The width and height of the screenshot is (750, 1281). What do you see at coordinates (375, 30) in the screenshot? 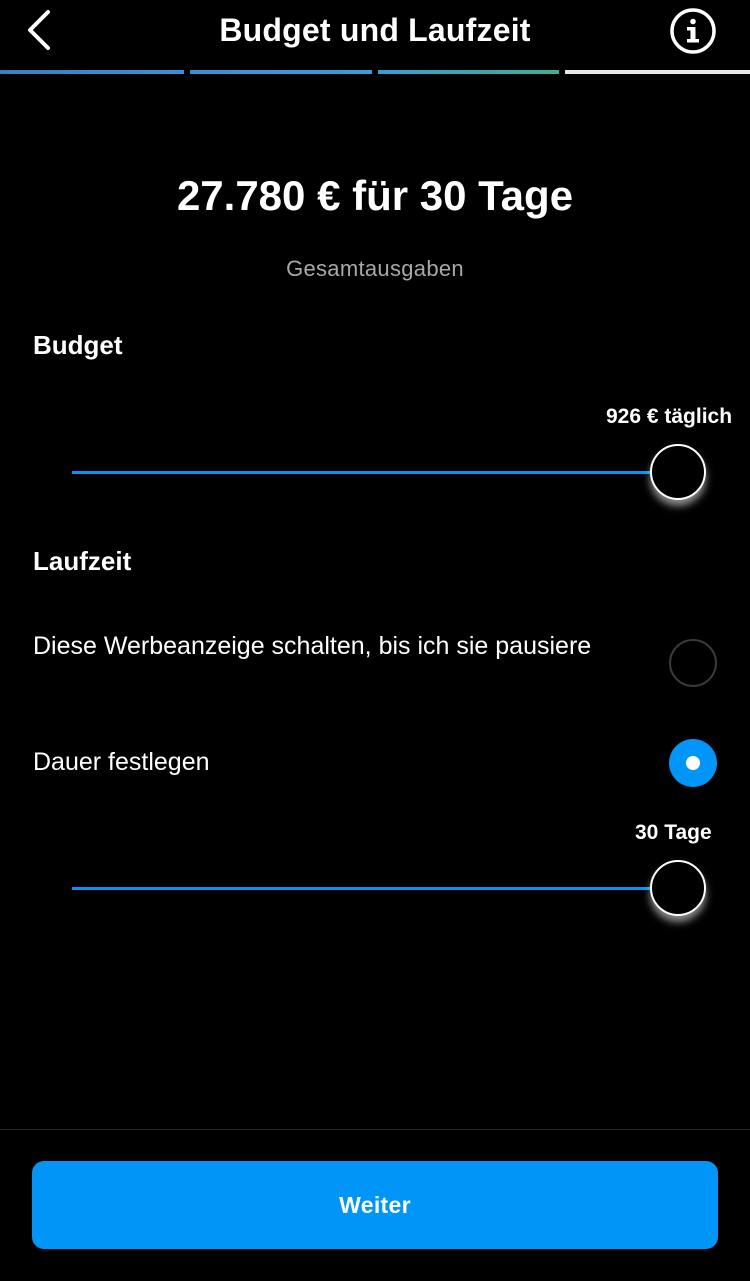
I see `page-title: Budget und Laufzeit` at bounding box center [375, 30].